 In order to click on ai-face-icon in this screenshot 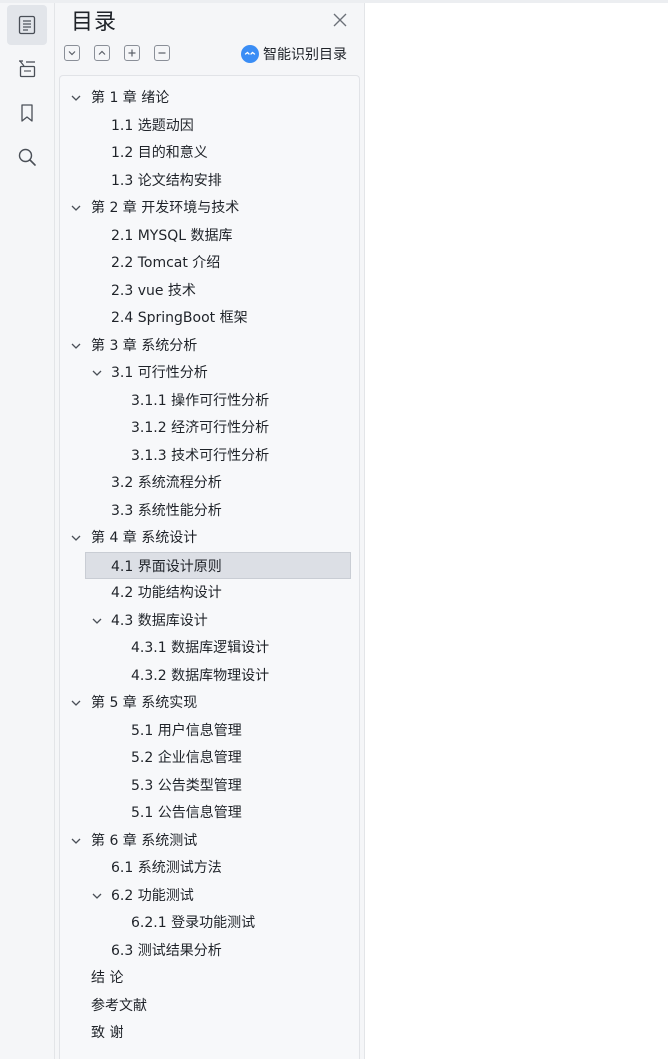, I will do `click(250, 54)`.